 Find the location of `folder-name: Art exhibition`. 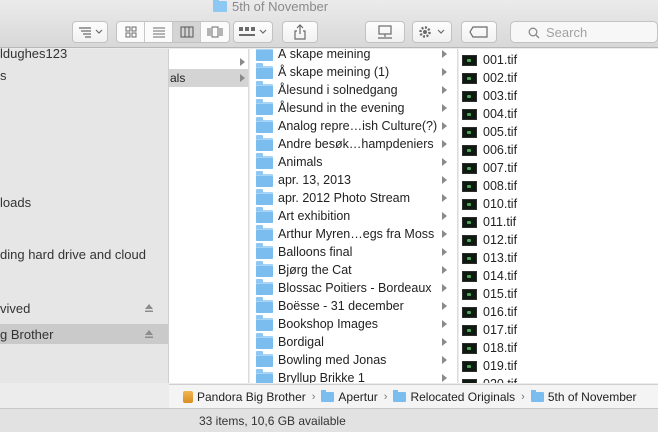

folder-name: Art exhibition is located at coordinates (314, 216).